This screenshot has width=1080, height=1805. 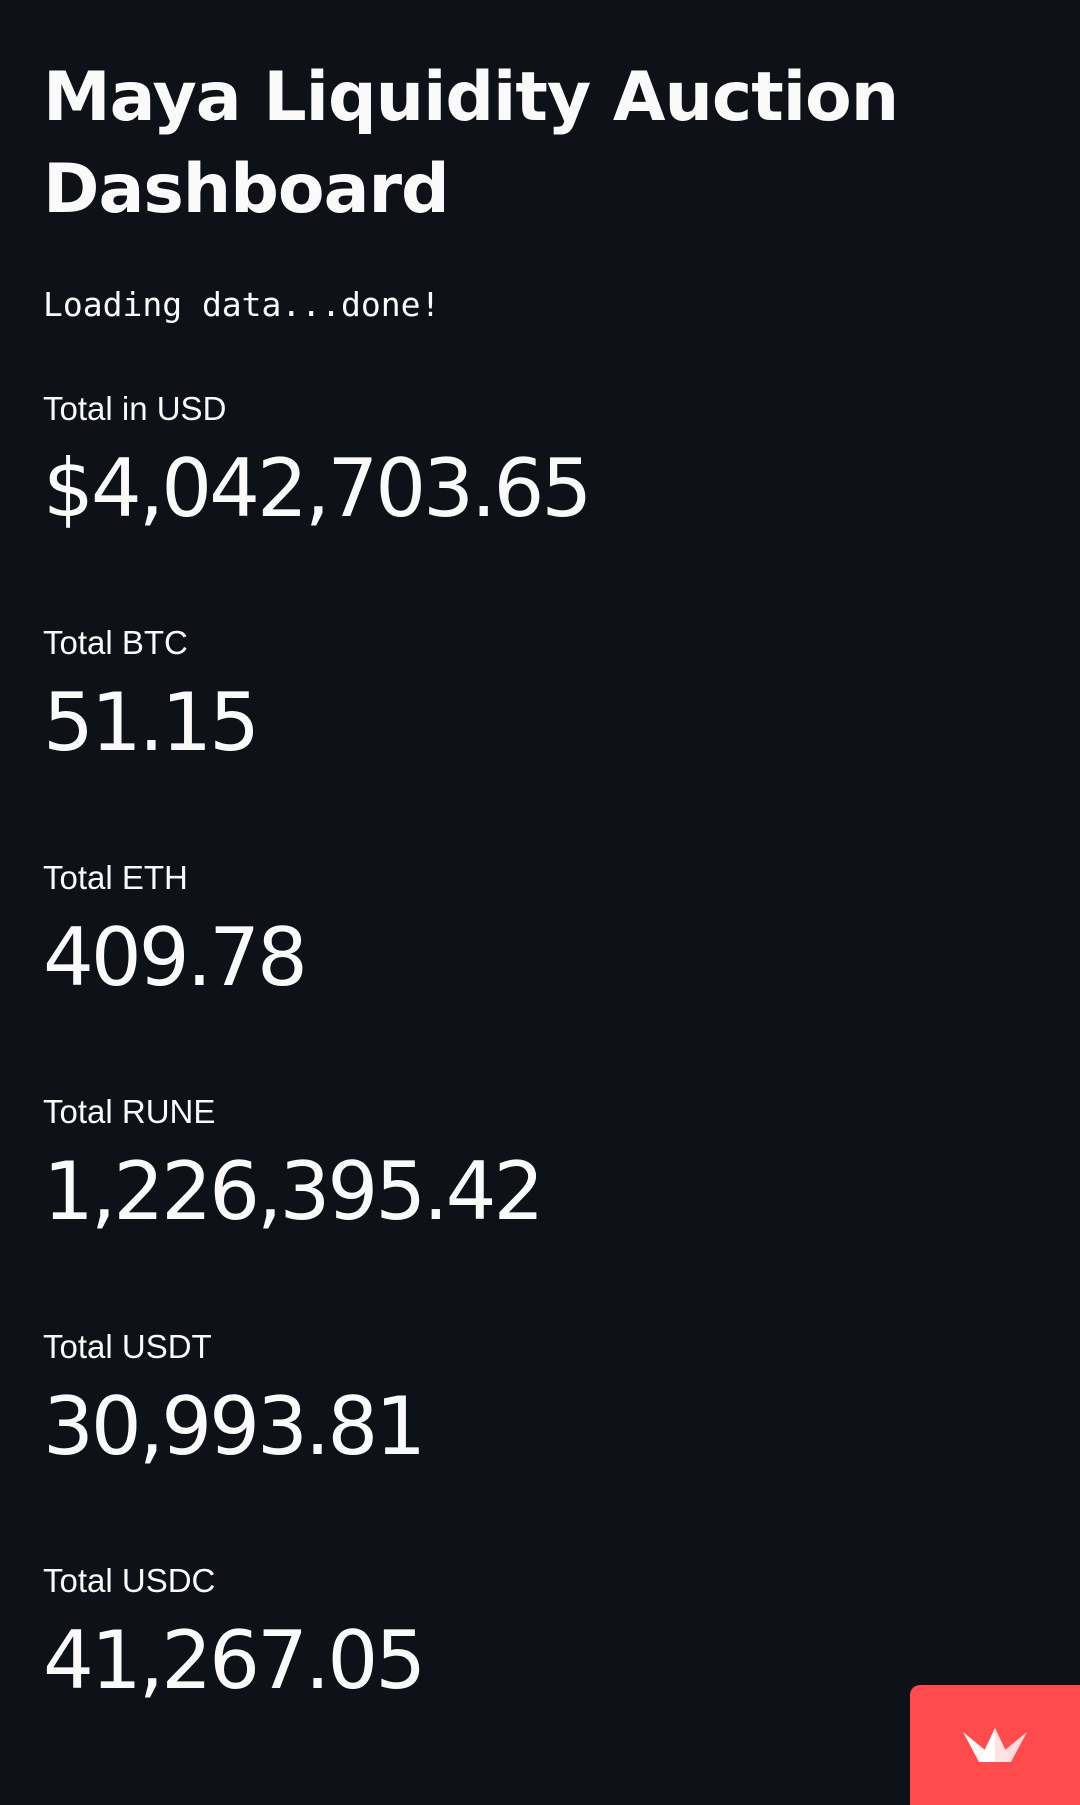 I want to click on metric-value: $4,042,703.65, so click(x=317, y=488).